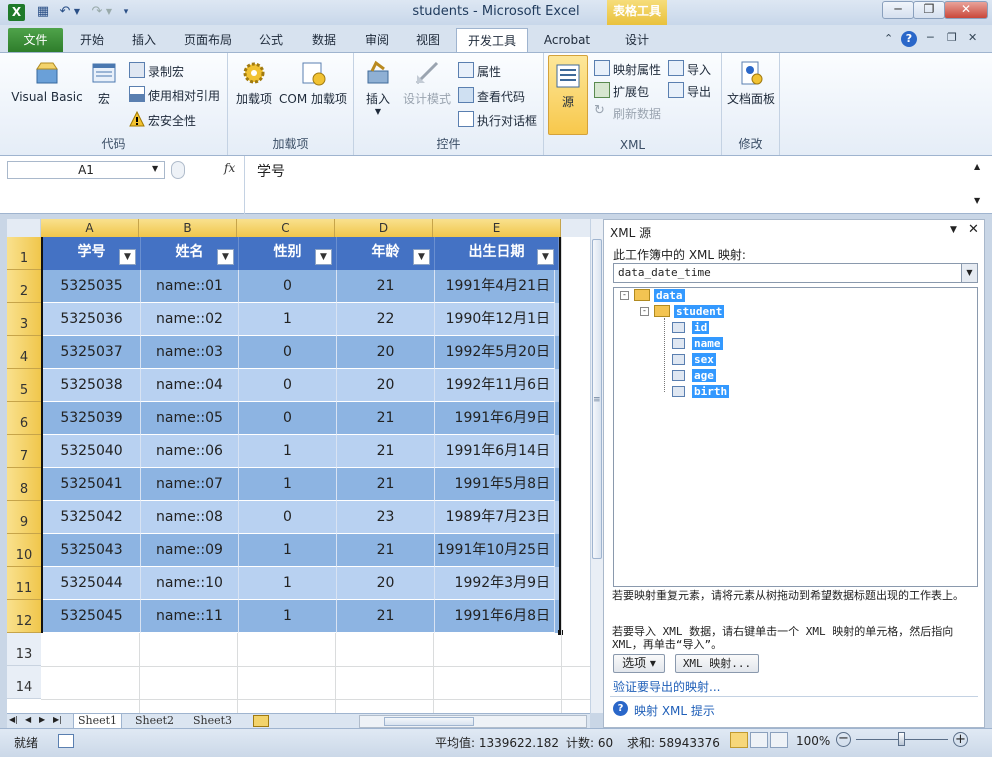 This screenshot has width=992, height=757. What do you see at coordinates (386, 253) in the screenshot?
I see `table-header-cell: 年龄 ▼` at bounding box center [386, 253].